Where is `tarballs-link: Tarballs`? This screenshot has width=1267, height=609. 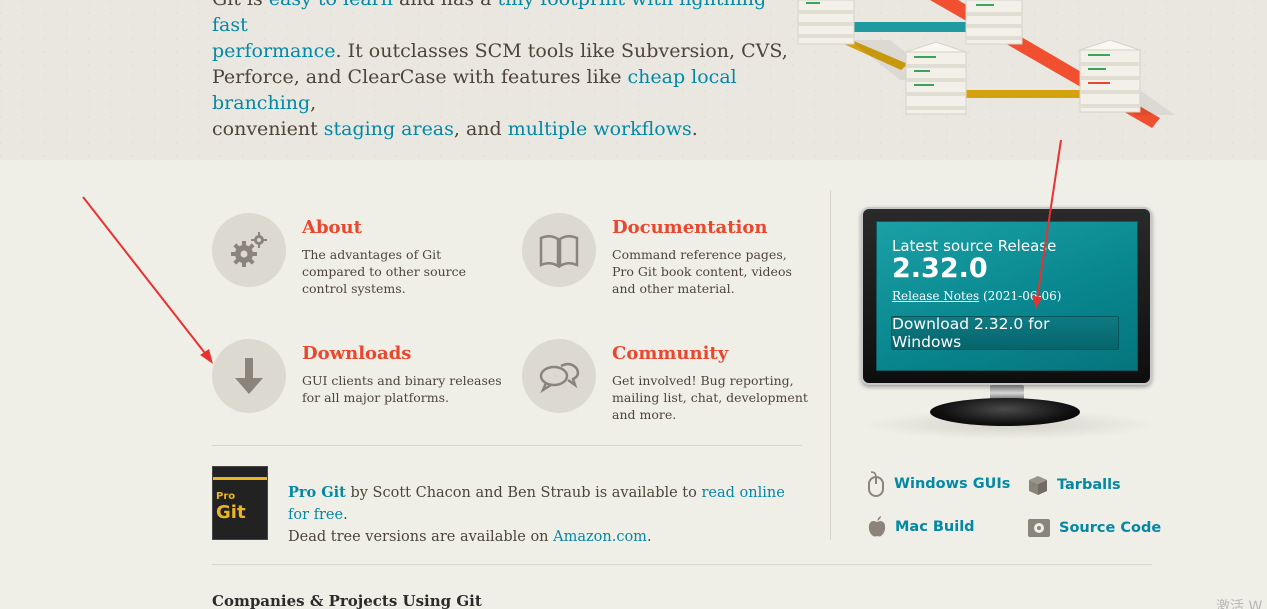 tarballs-link: Tarballs is located at coordinates (1074, 485).